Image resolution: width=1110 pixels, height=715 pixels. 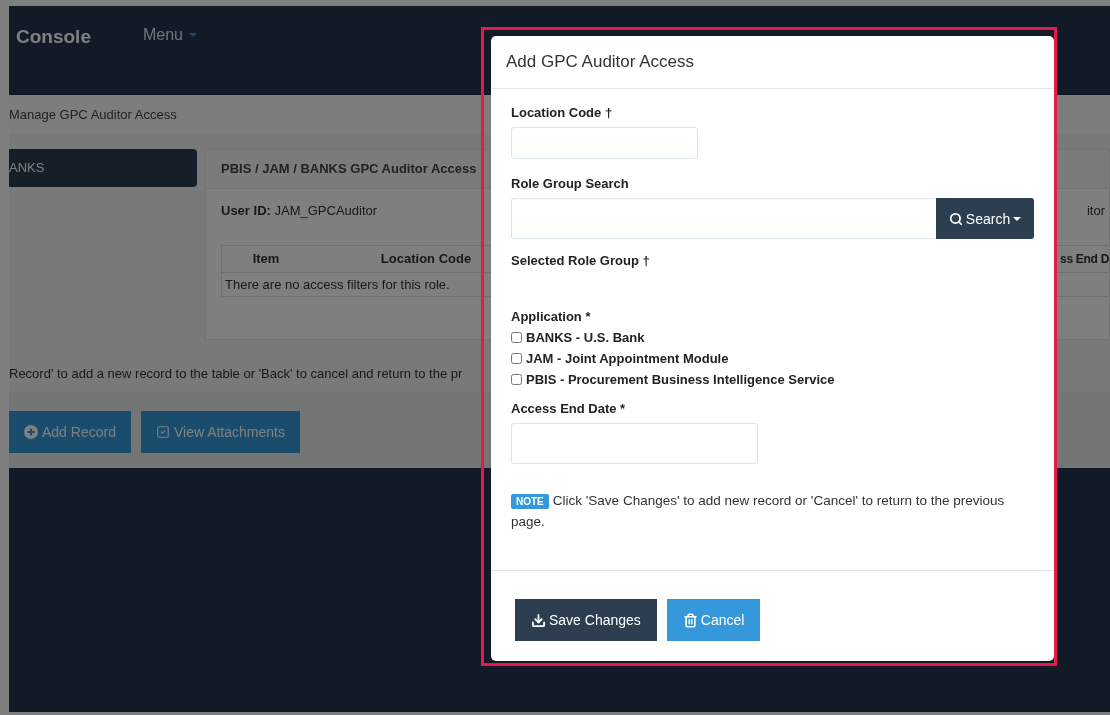 What do you see at coordinates (162, 432) in the screenshot?
I see `checkbox-icon` at bounding box center [162, 432].